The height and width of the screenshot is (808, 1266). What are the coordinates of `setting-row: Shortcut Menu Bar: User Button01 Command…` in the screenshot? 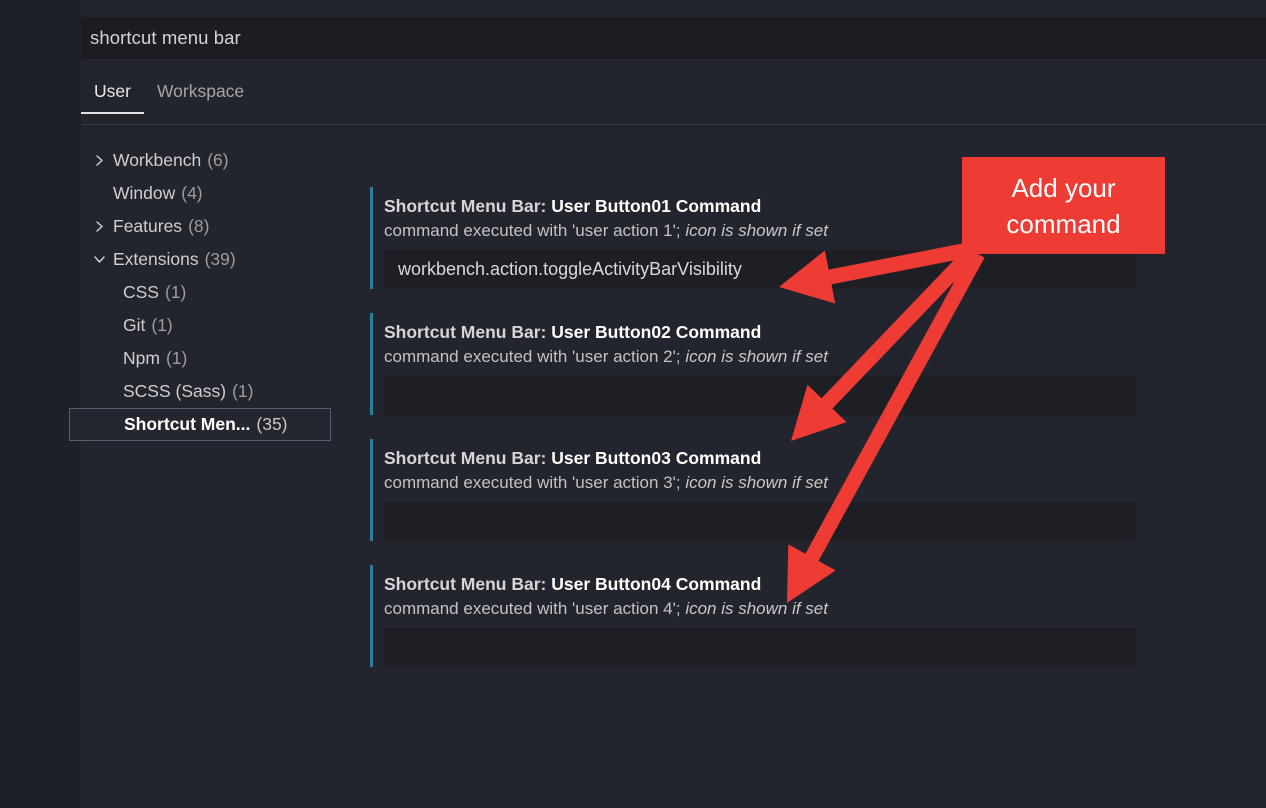 It's located at (753, 238).